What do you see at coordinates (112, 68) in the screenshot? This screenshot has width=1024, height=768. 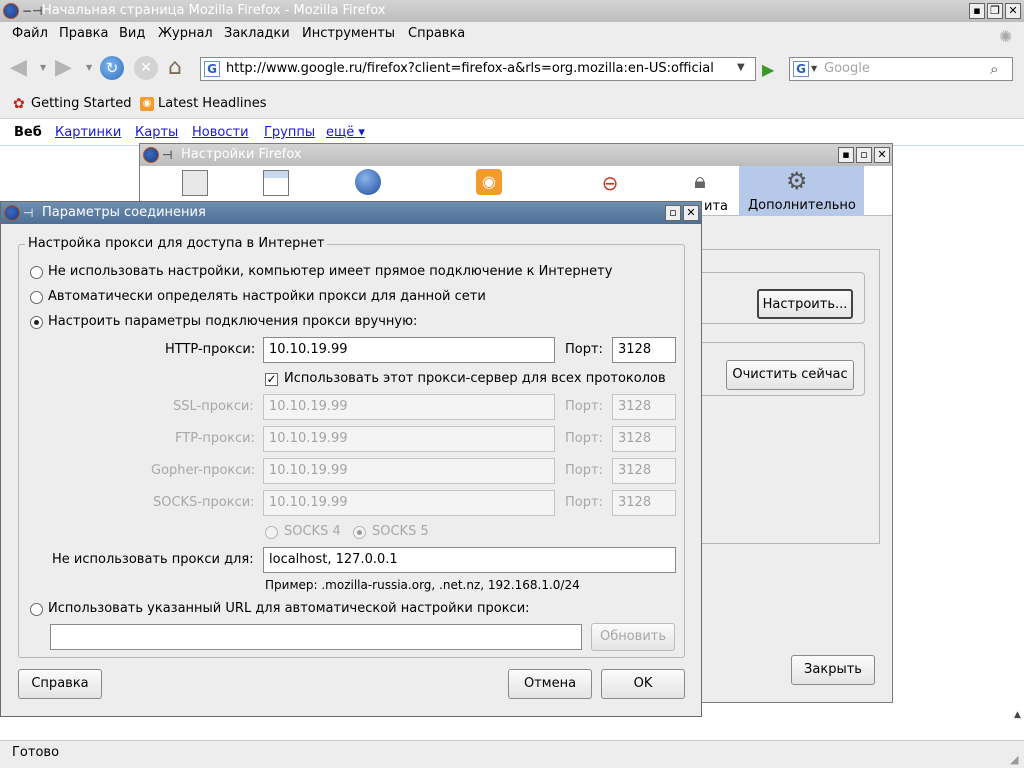 I see `reload-icon: ↻` at bounding box center [112, 68].